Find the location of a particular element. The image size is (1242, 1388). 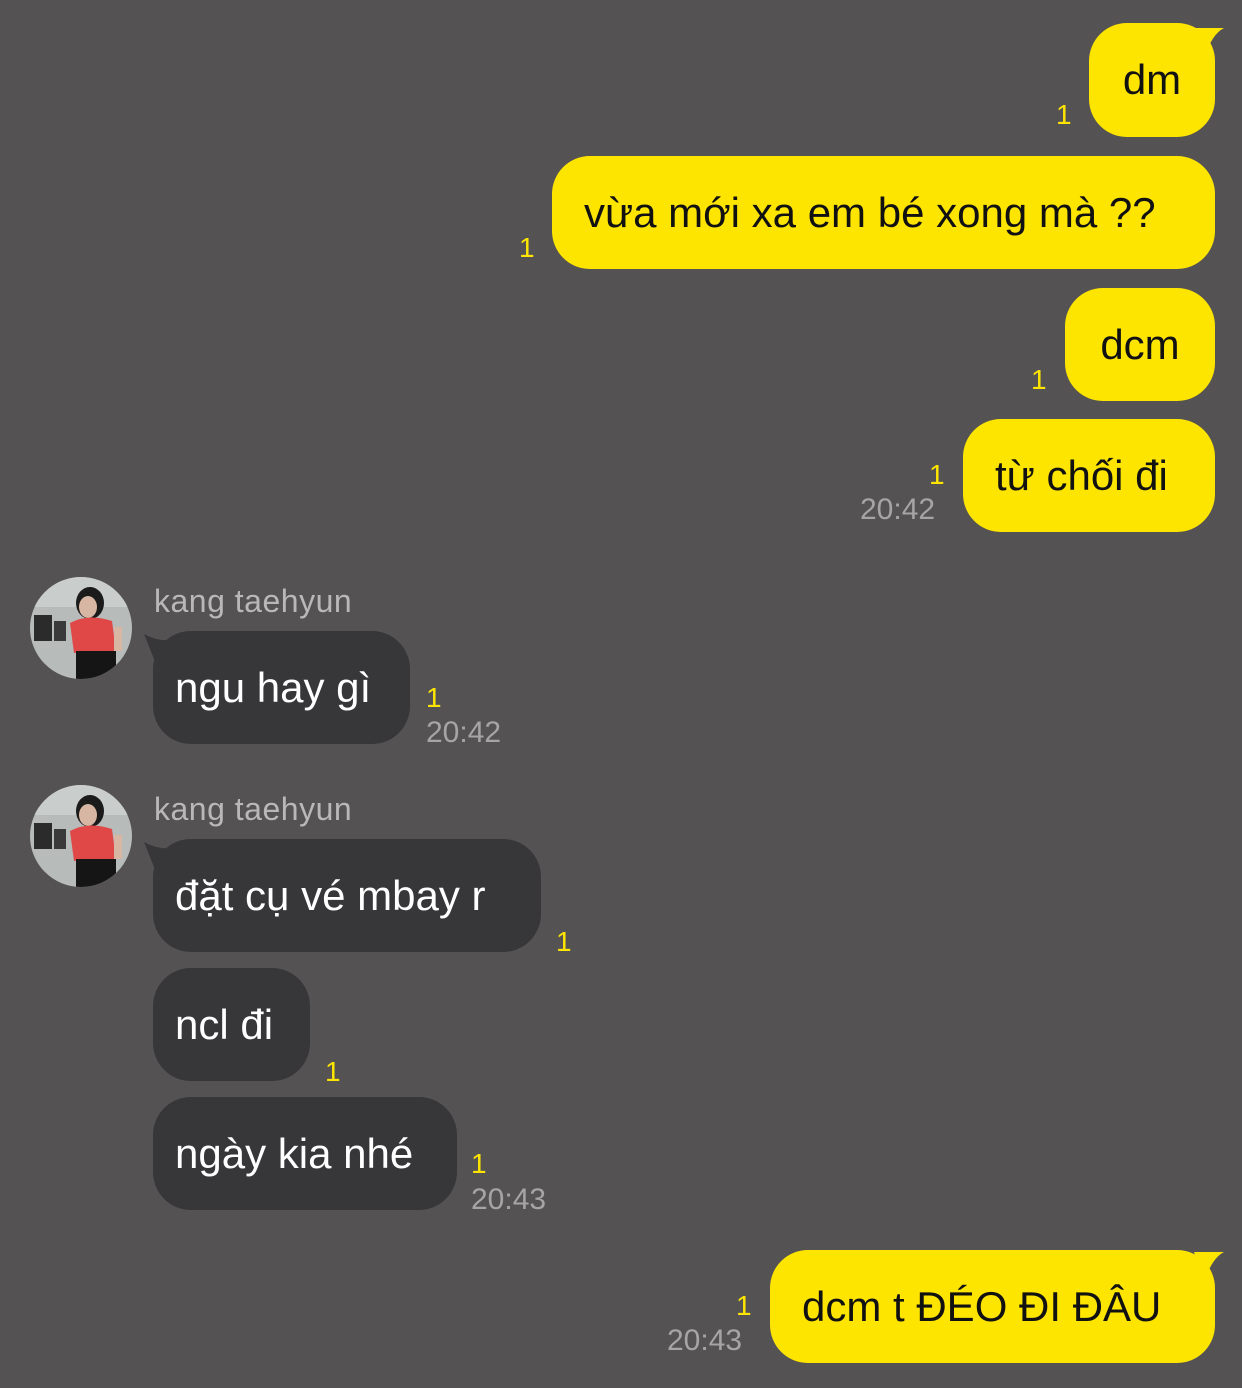

message-bubble-incoming: ngu hay gì is located at coordinates (281, 687).